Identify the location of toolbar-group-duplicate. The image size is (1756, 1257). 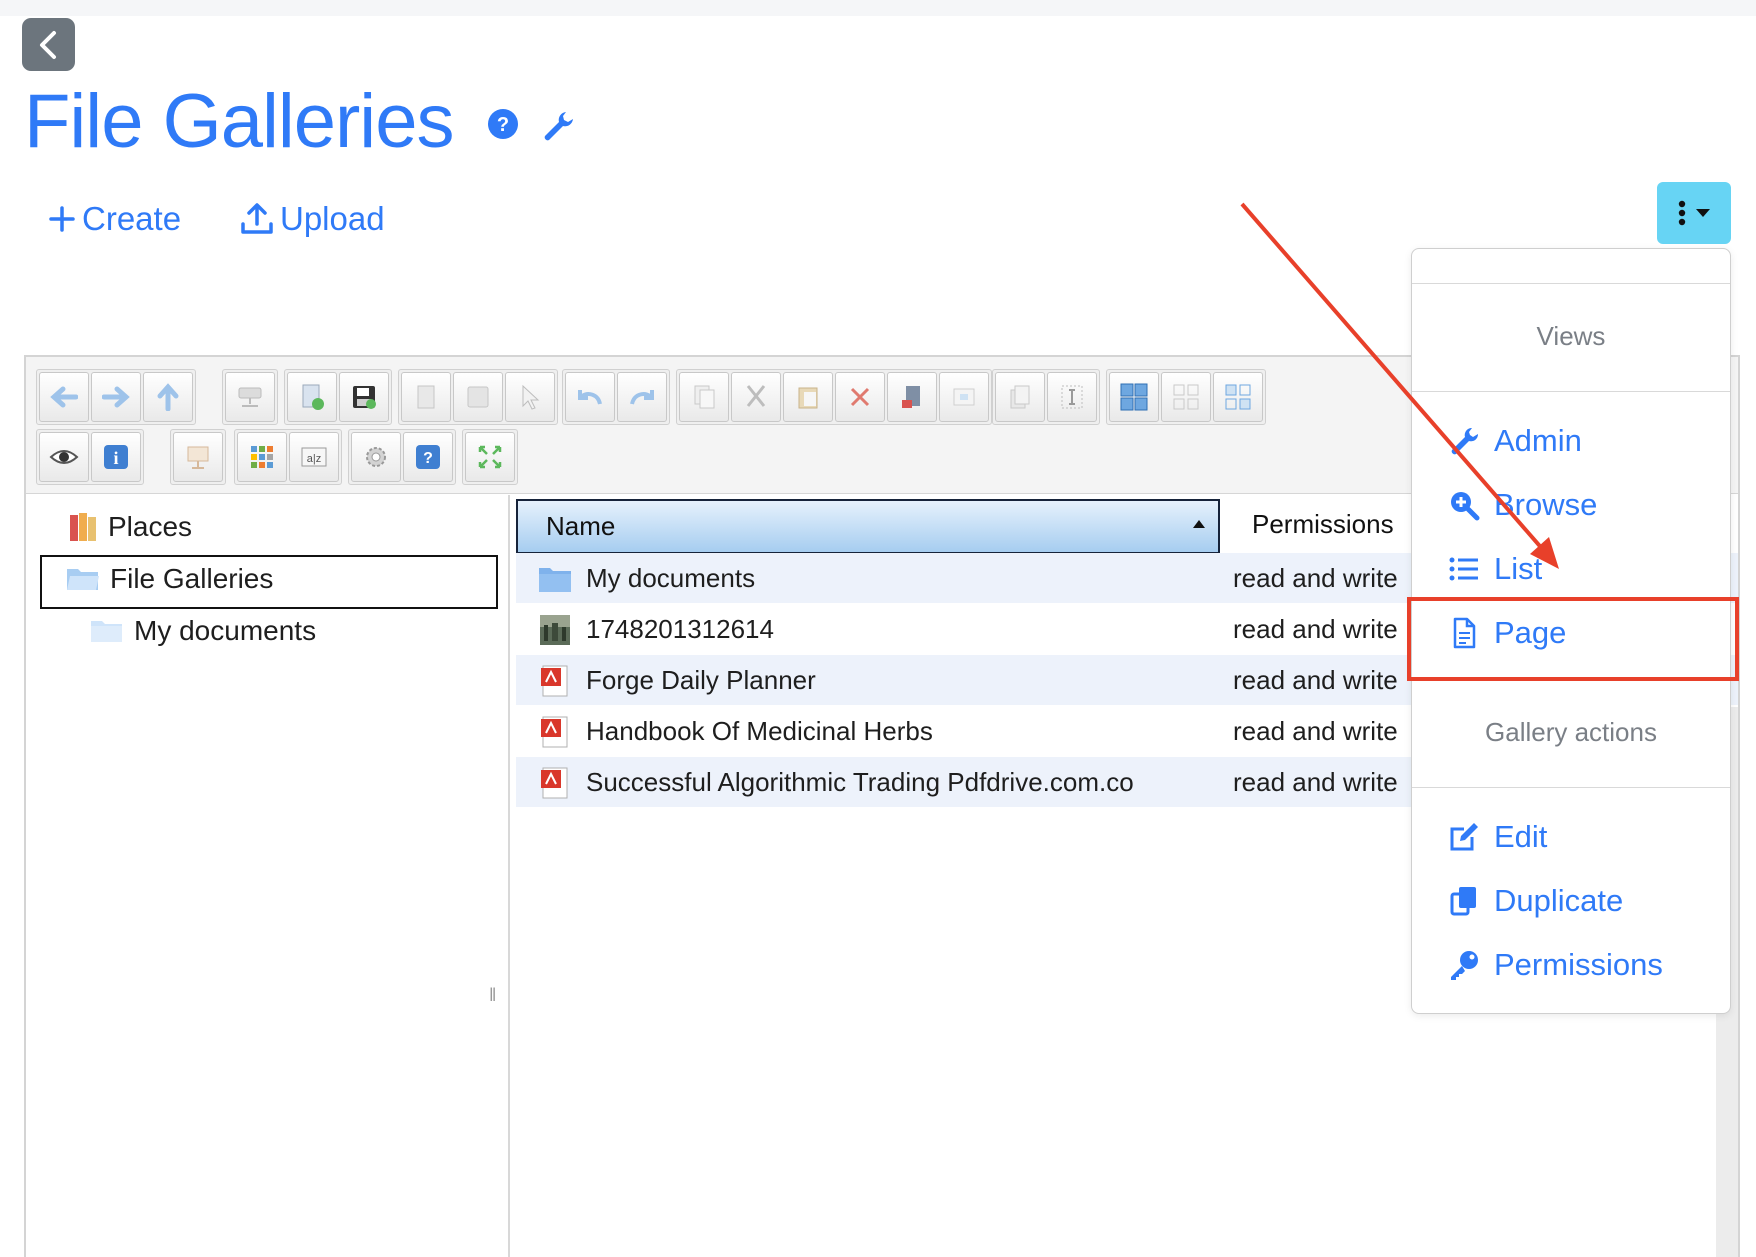
(1046, 397).